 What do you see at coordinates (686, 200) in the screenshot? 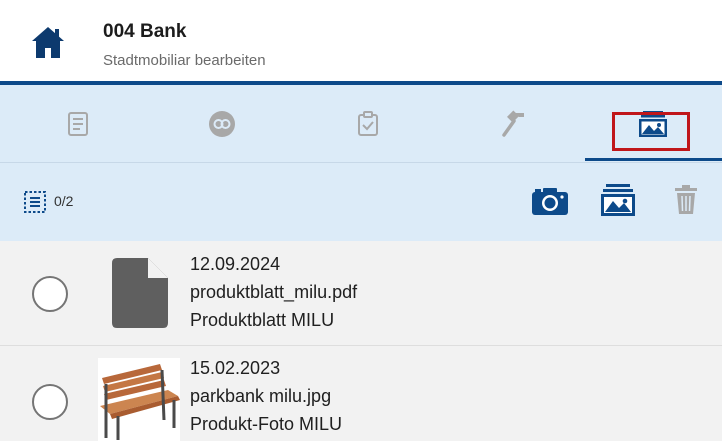
I see `trash-icon` at bounding box center [686, 200].